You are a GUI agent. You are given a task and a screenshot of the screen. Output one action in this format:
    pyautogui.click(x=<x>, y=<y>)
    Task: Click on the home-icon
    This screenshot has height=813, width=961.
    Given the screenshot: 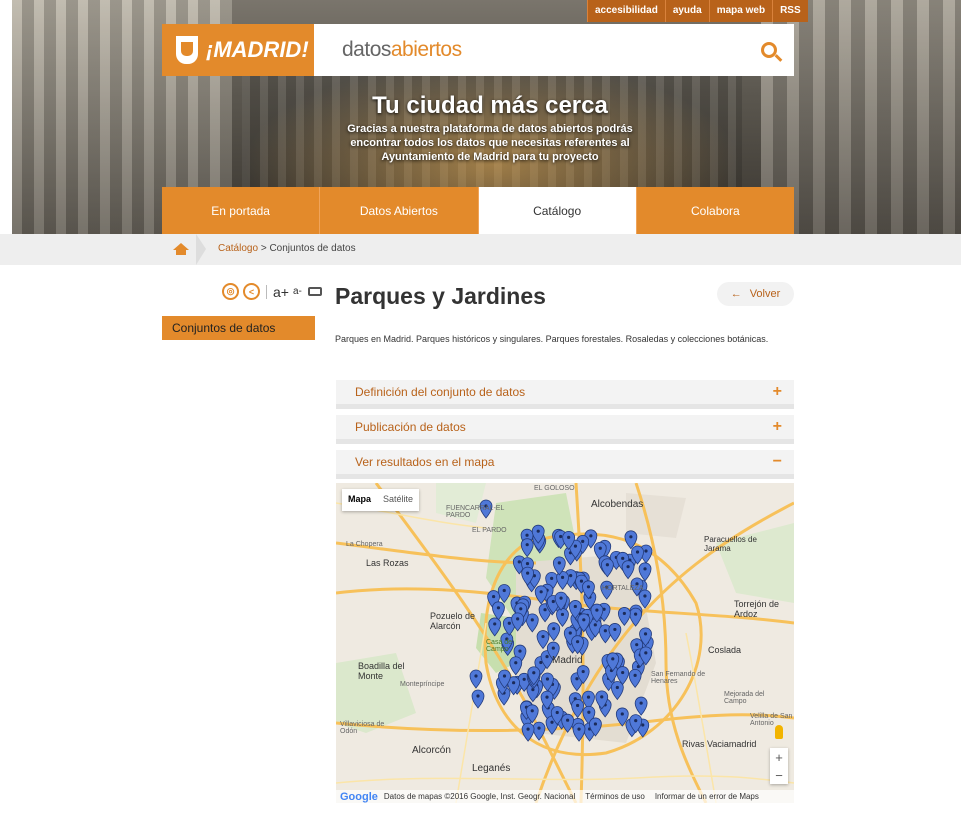 What is the action you would take?
    pyautogui.click(x=181, y=249)
    